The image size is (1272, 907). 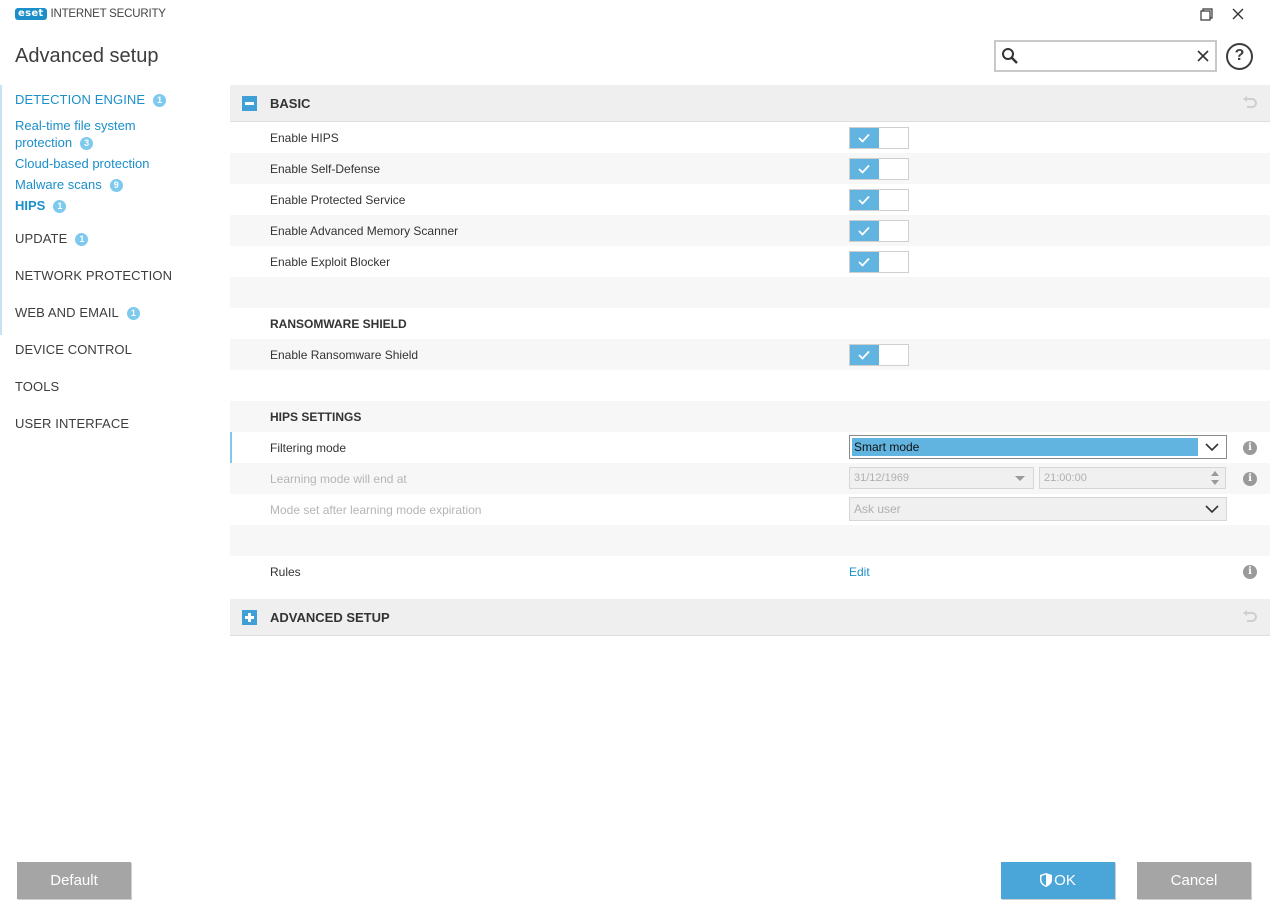 I want to click on setting-row-enable-ransomware-shield: Enable Ransomware Shield, so click(x=750, y=354).